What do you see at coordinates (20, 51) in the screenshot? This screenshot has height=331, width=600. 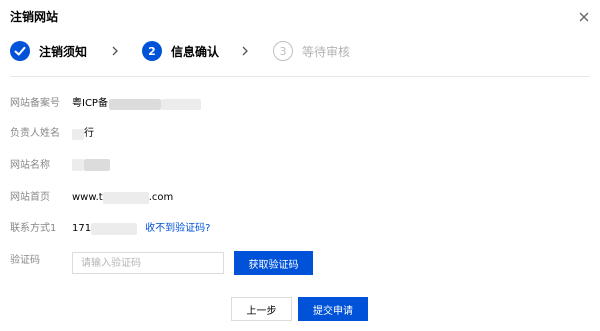 I see `check-icon` at bounding box center [20, 51].